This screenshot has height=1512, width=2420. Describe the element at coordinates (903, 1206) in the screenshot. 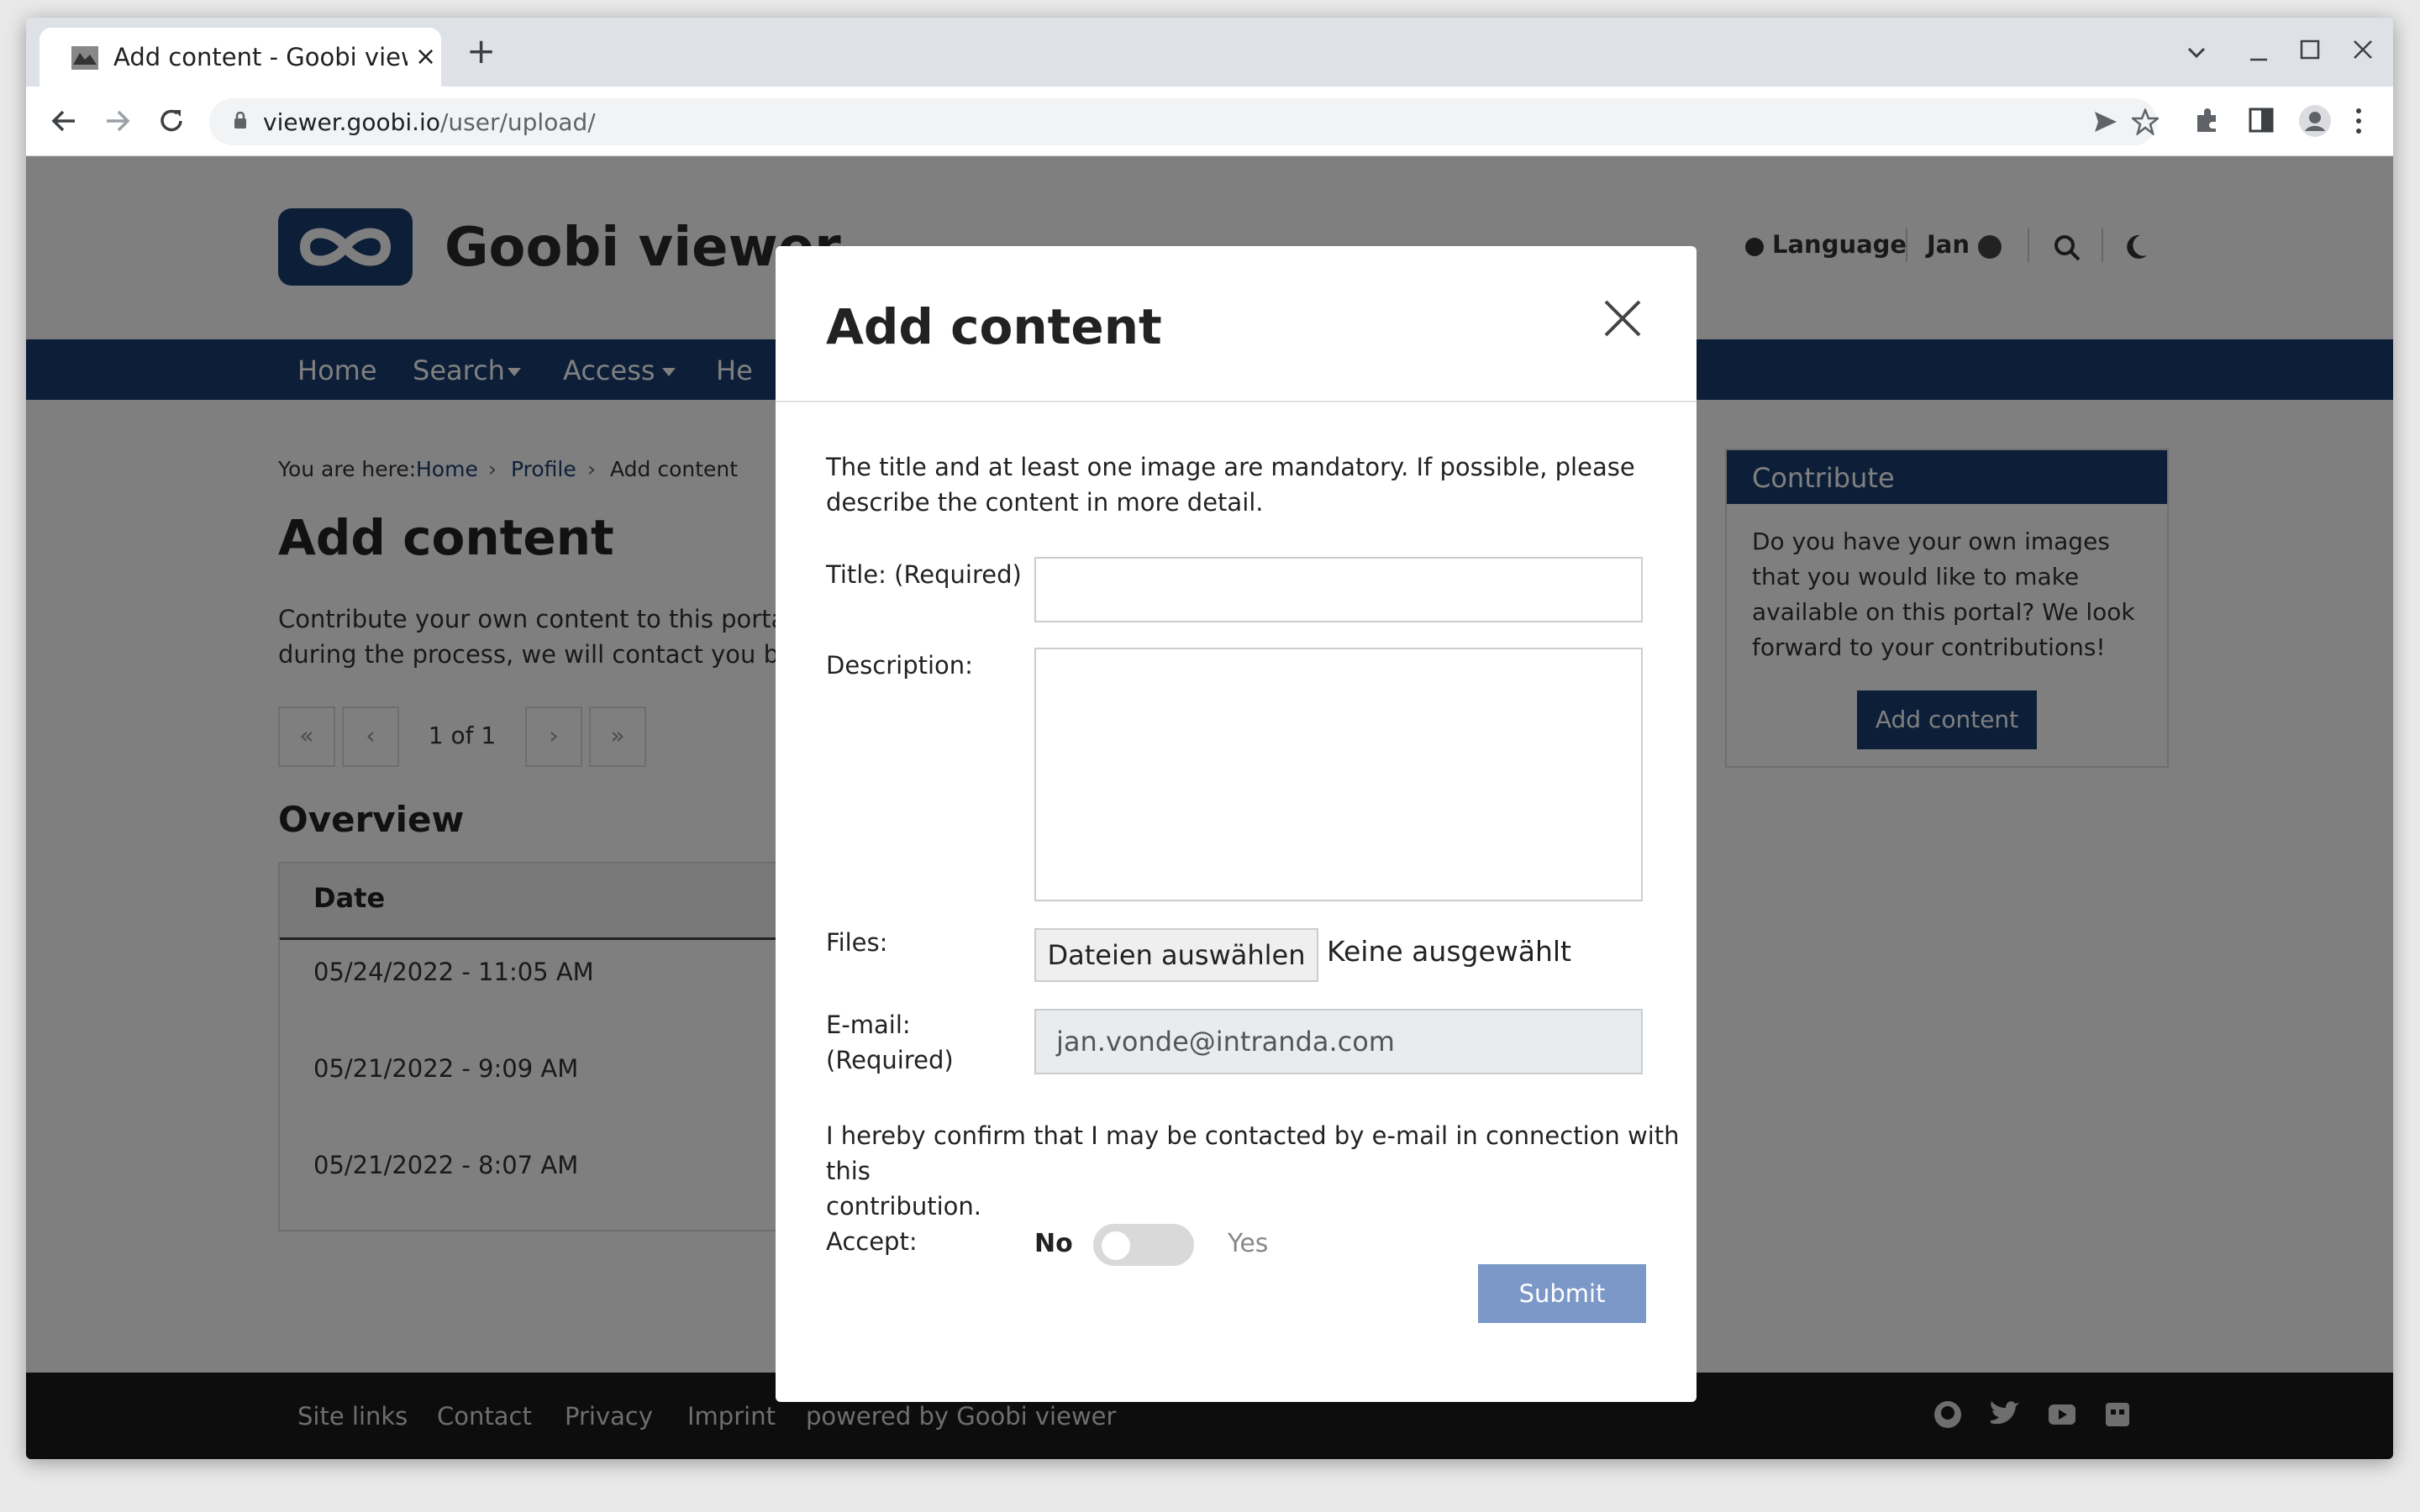

I see `confirm-line: contribution.` at that location.